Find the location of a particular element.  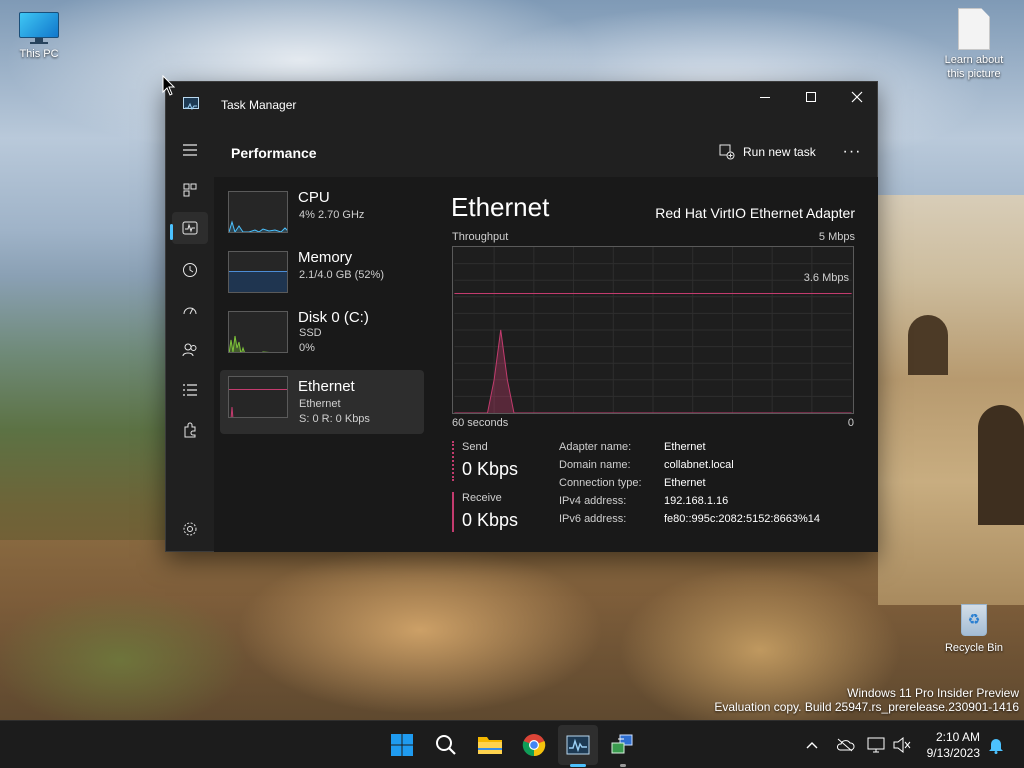

close-icon is located at coordinates (857, 97).